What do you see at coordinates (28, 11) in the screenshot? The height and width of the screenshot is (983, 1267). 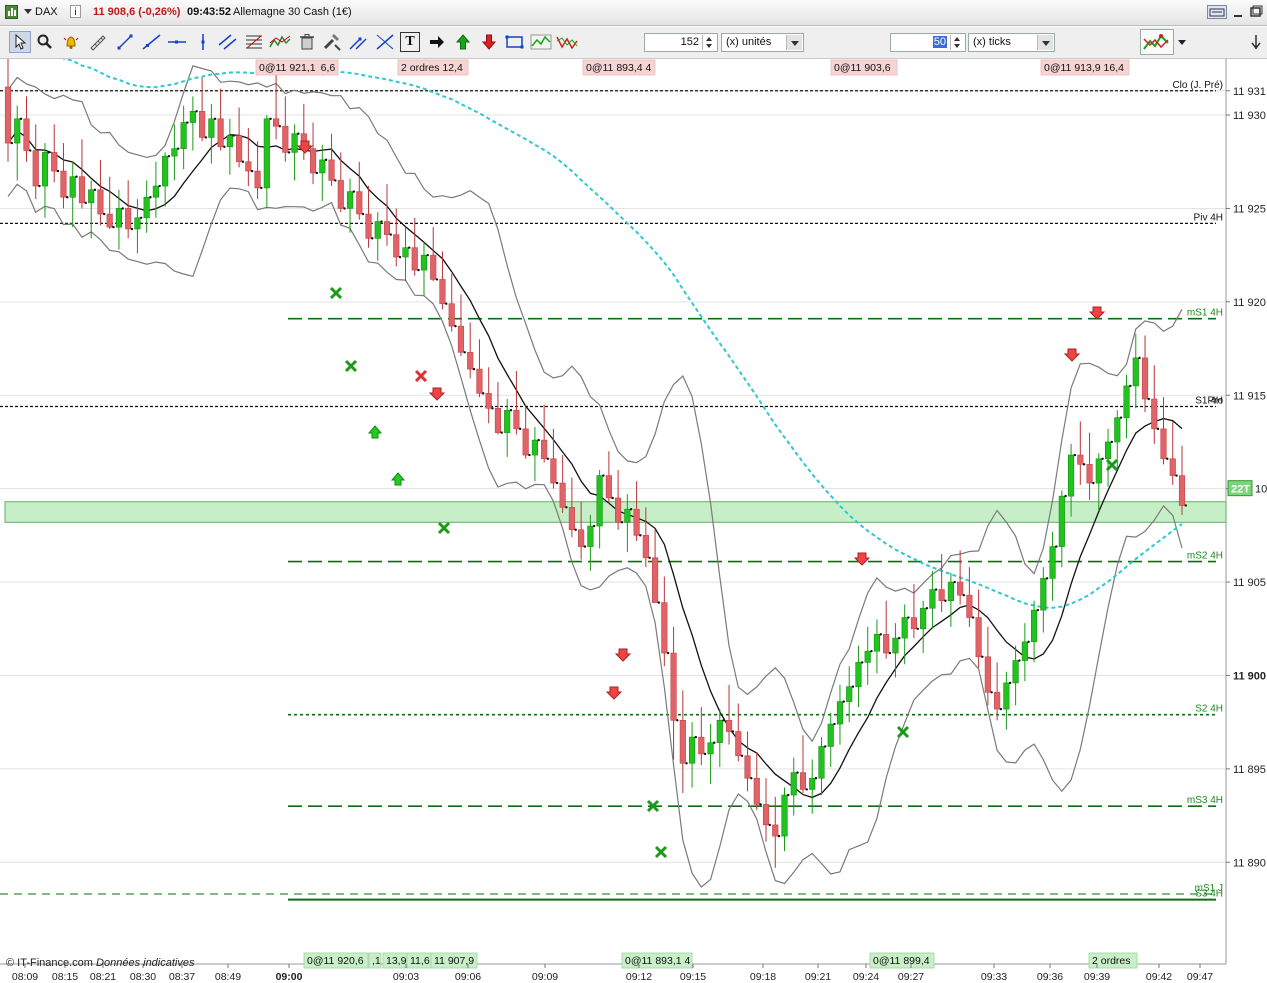 I see `window-menu-caret-icon` at bounding box center [28, 11].